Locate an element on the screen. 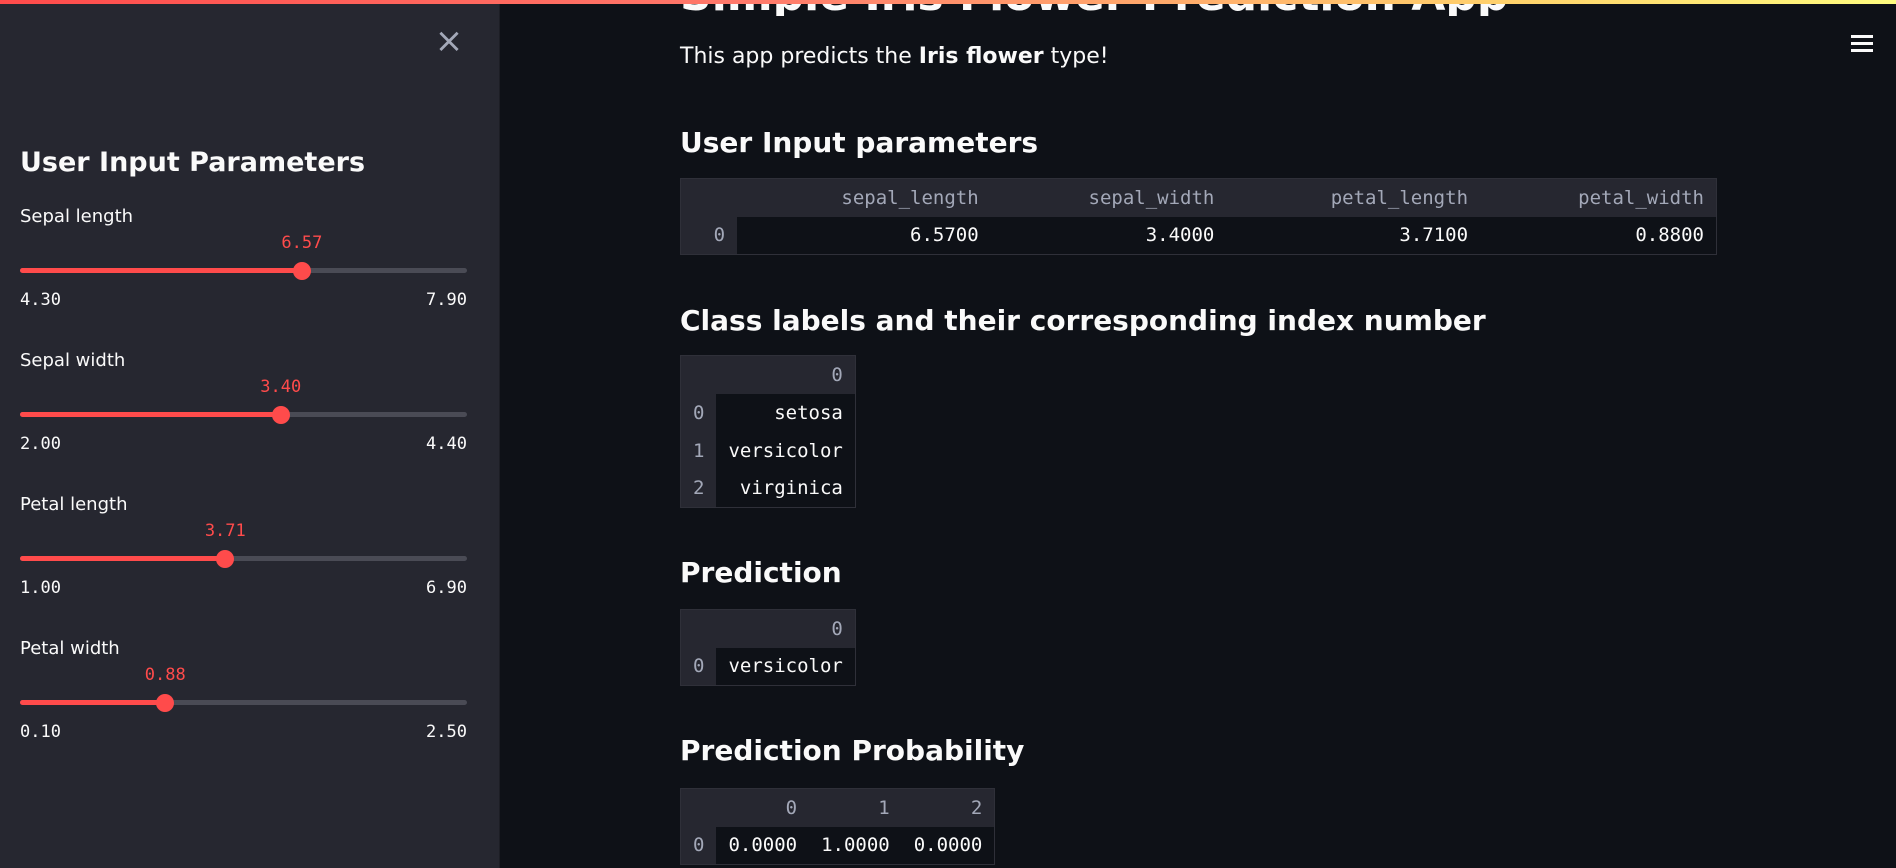  slider-min: 2.00 is located at coordinates (40, 444).